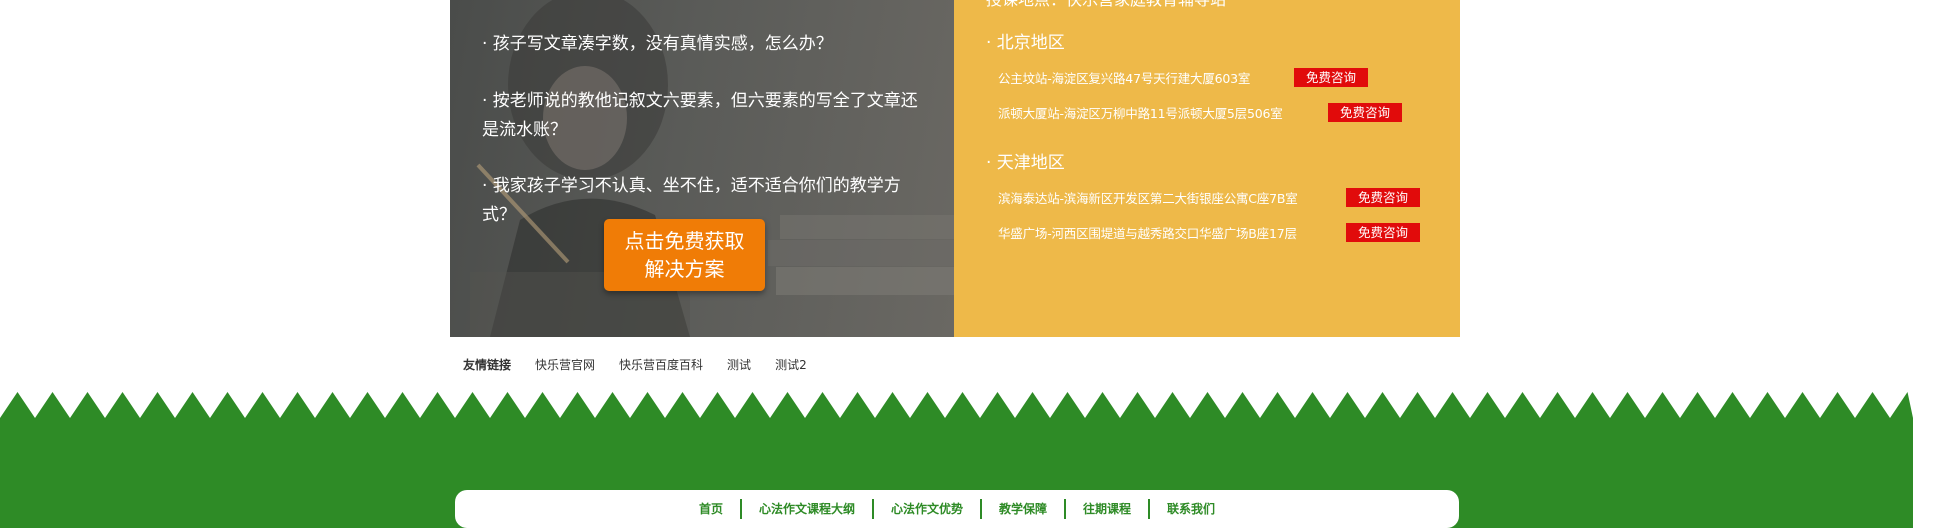 This screenshot has width=1941, height=528. I want to click on branch-row: 派顿大厦站-海淀区万柳中路11号派顿大厦5层506室 免费咨询, so click(1200, 112).